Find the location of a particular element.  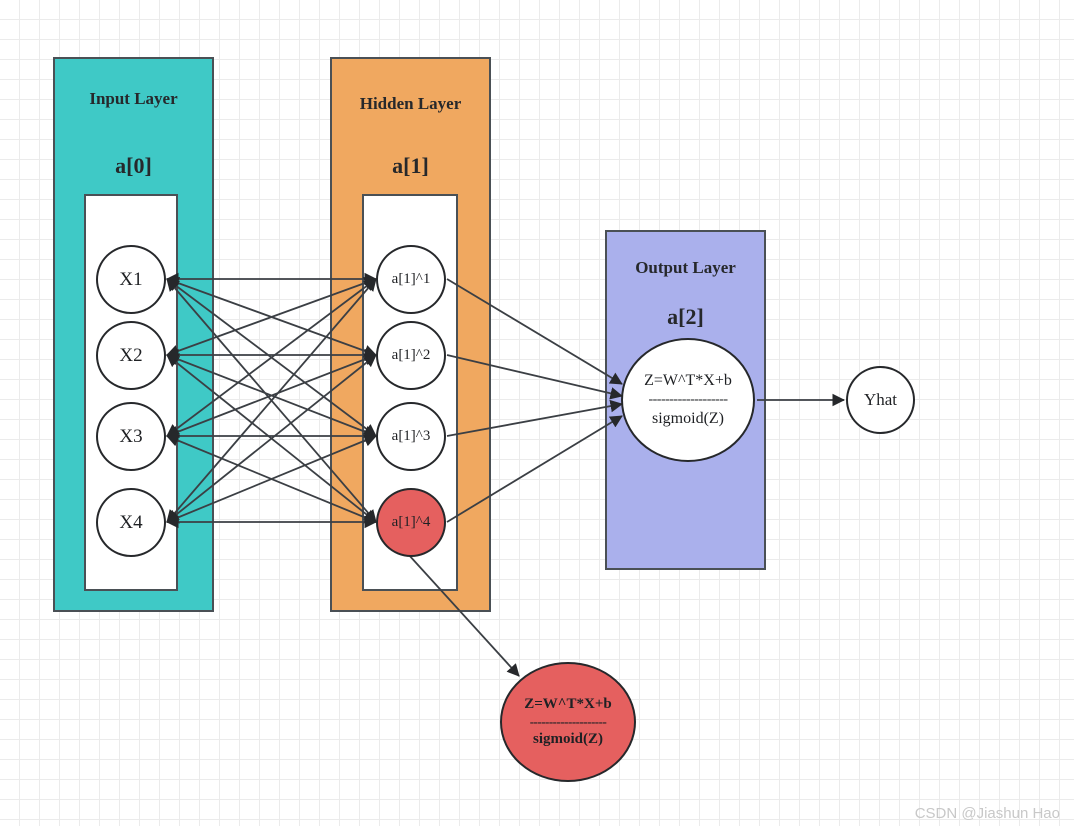

hidden-node-2-label: a[1]^2 is located at coordinates (411, 355).